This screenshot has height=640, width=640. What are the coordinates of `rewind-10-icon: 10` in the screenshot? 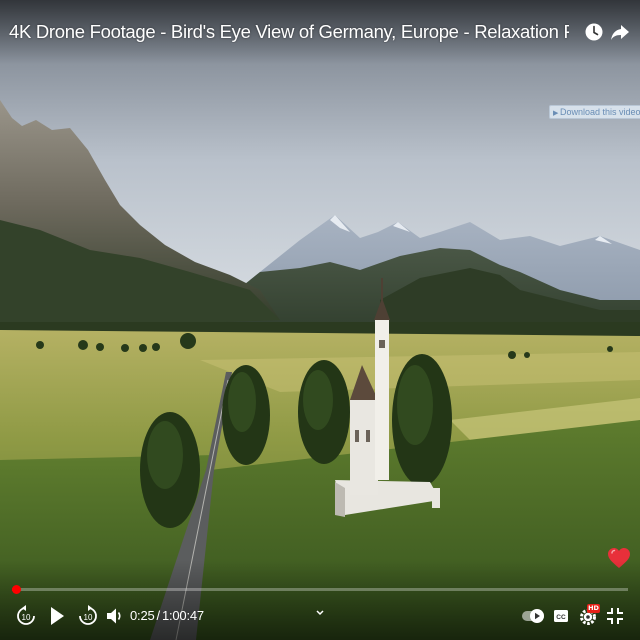 It's located at (26, 615).